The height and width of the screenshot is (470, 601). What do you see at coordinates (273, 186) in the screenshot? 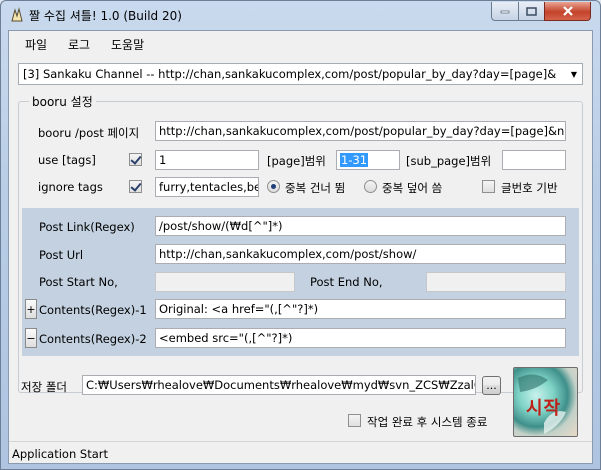
I see `skip-duplicate-radio` at bounding box center [273, 186].